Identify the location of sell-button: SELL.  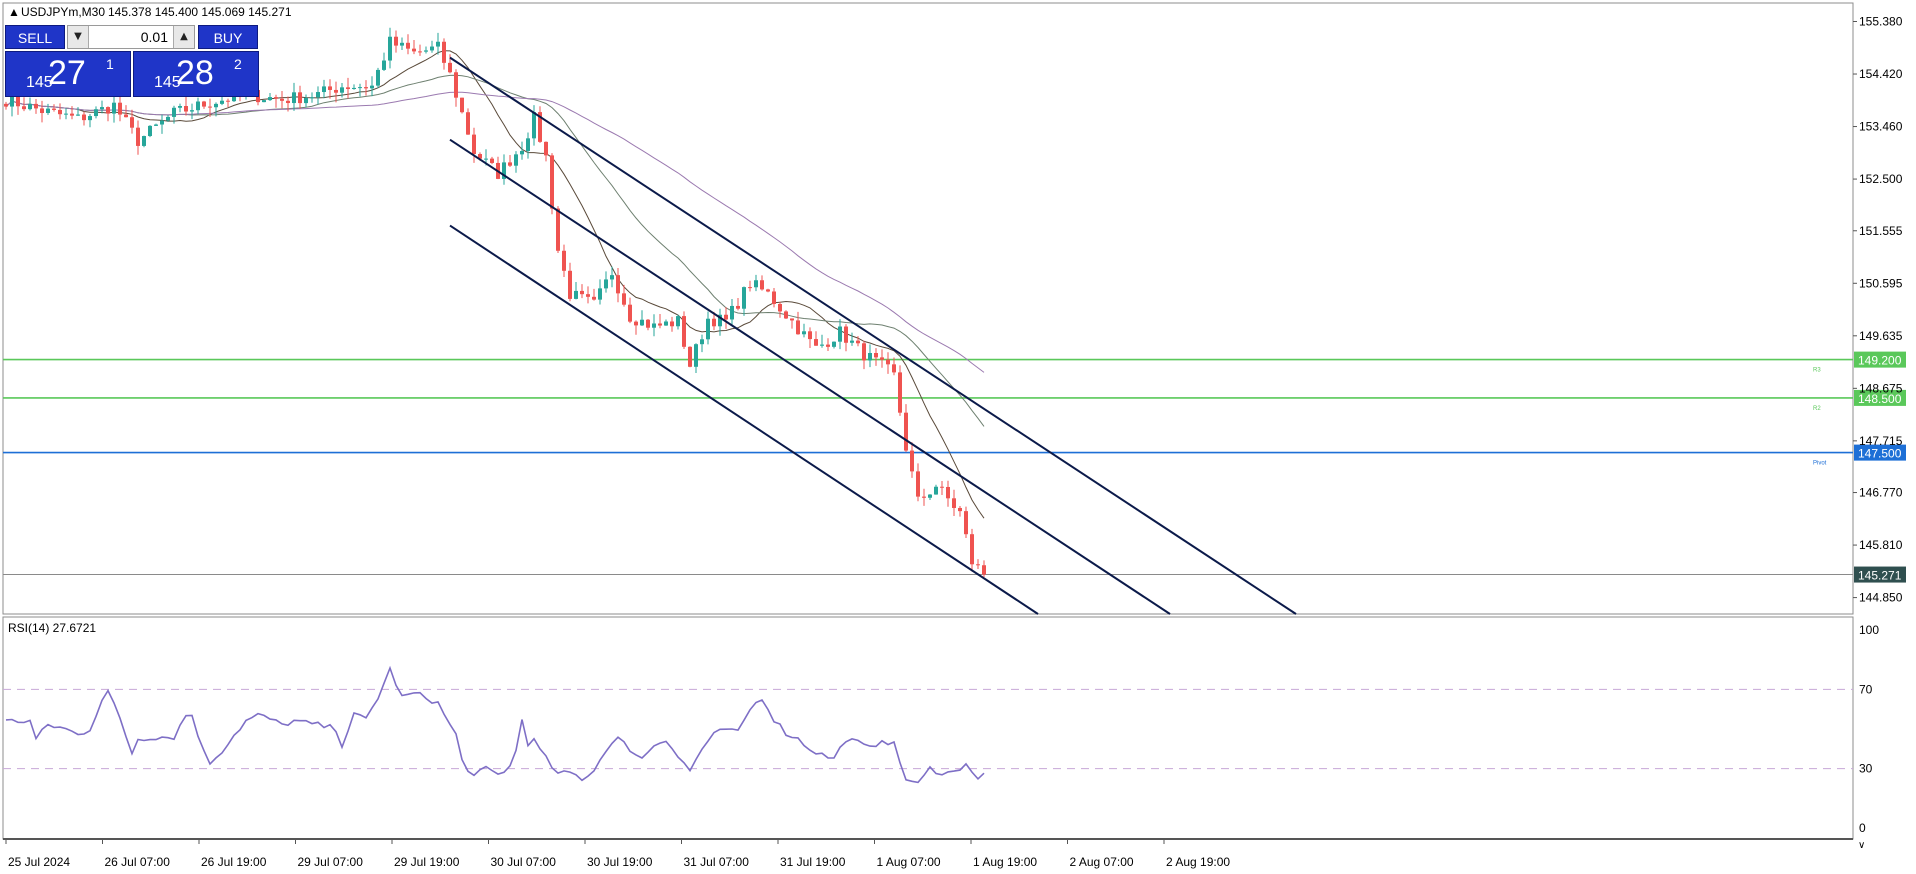
(35, 37).